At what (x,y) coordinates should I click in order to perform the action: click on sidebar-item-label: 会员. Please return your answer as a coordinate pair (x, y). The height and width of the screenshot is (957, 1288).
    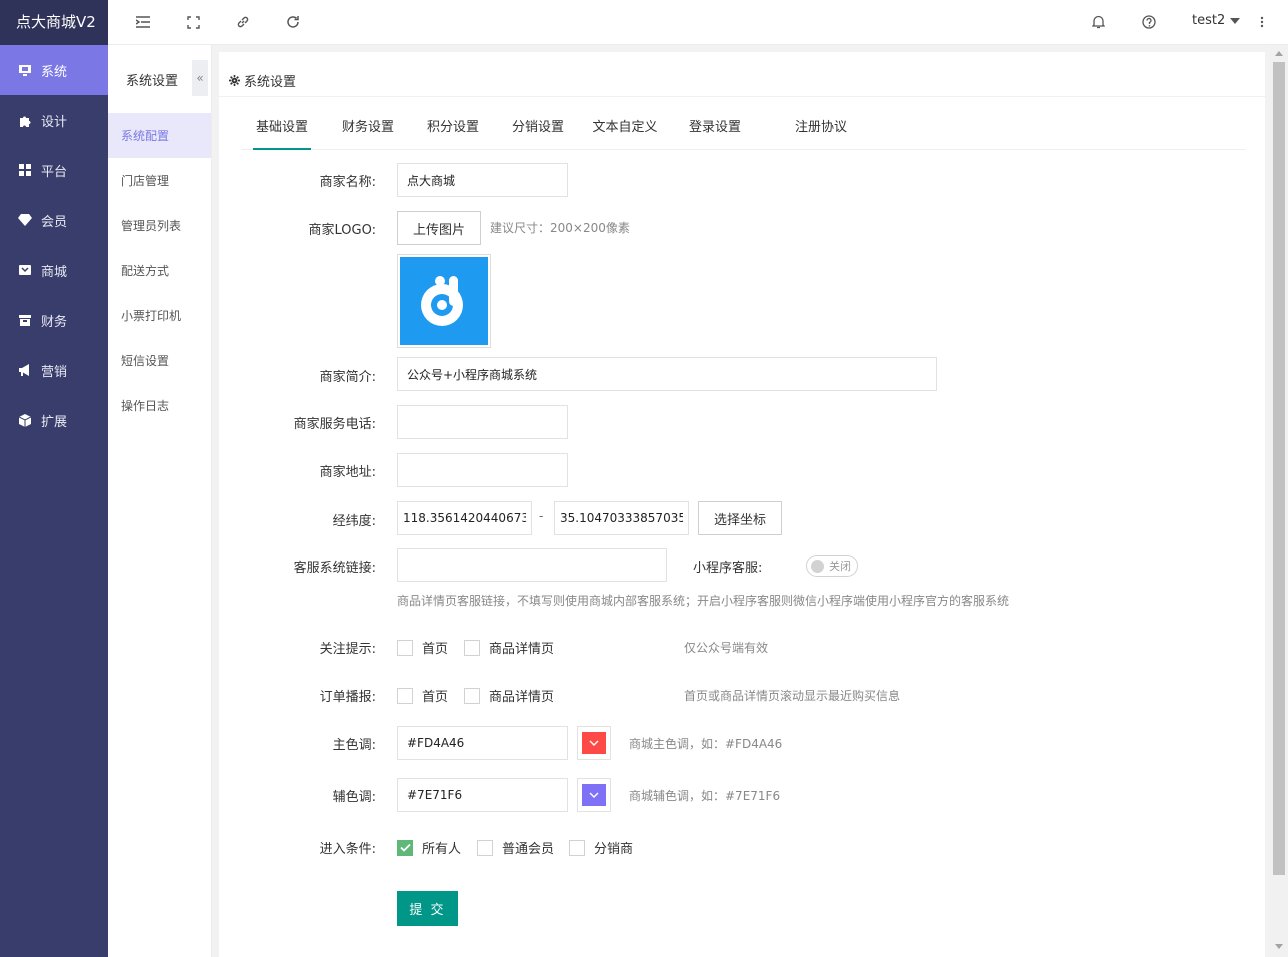
    Looking at the image, I should click on (54, 222).